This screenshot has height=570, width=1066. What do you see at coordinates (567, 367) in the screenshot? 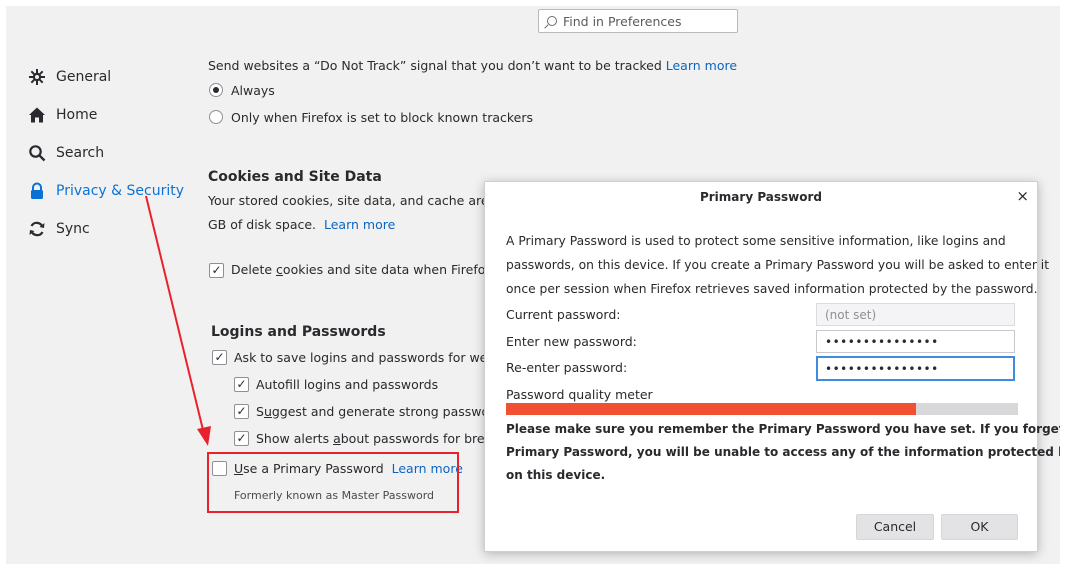
I see `reenter-password-label: Re-enter password:` at bounding box center [567, 367].